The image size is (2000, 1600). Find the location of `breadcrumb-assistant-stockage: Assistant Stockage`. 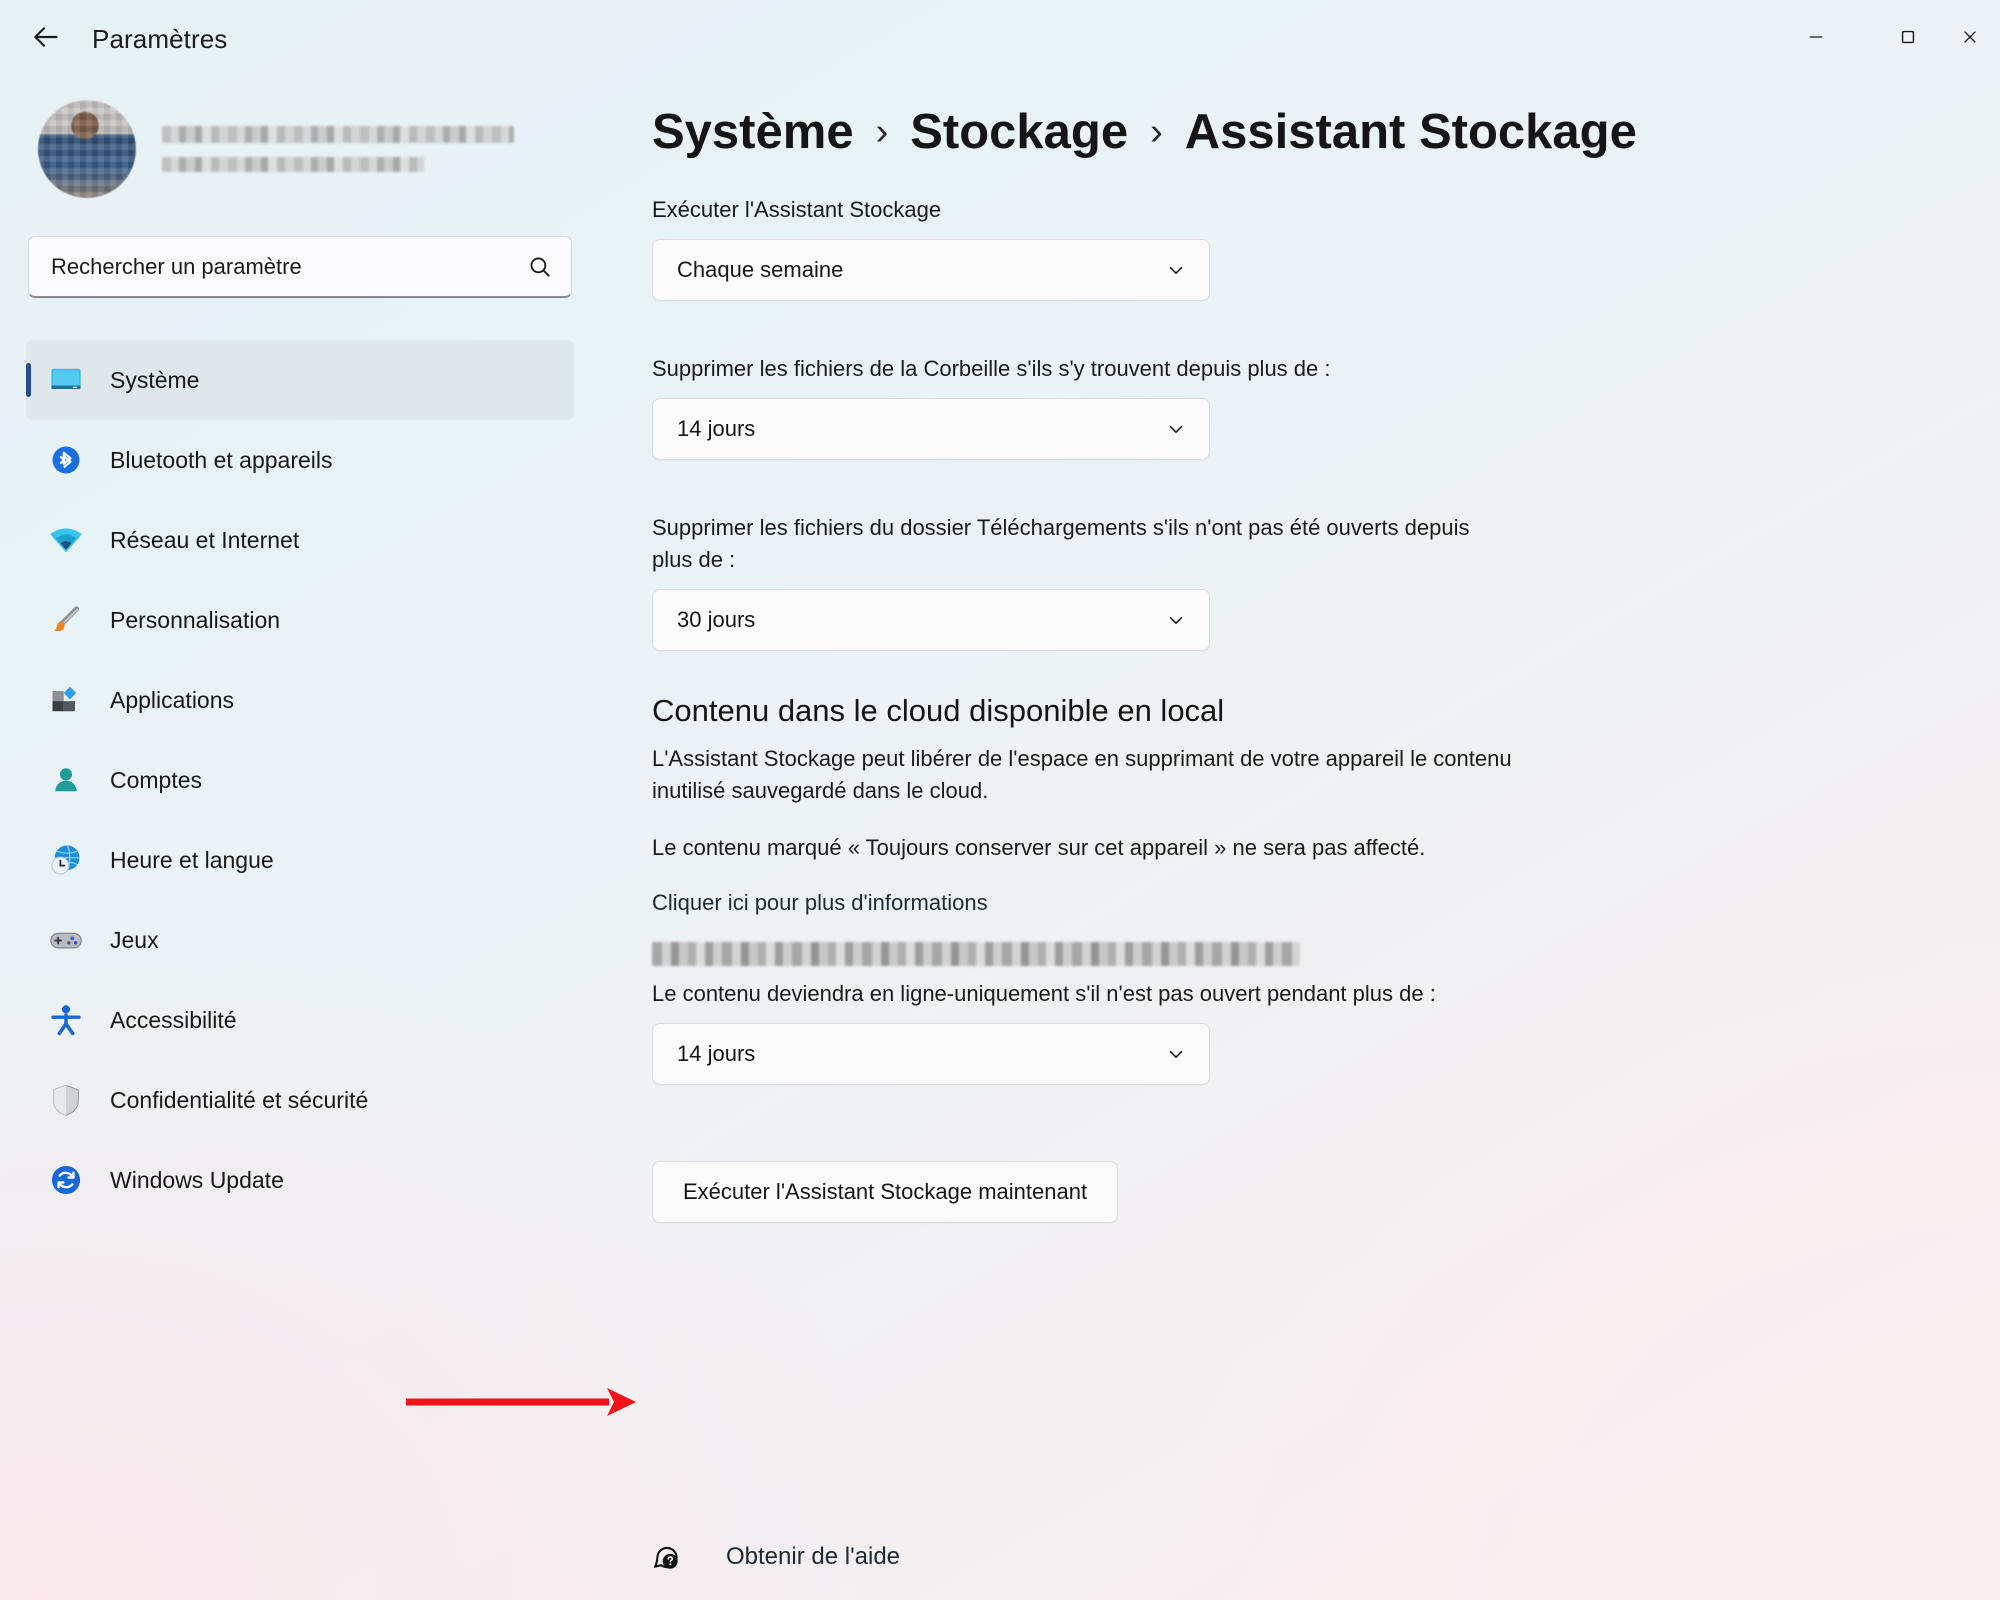

breadcrumb-assistant-stockage: Assistant Stockage is located at coordinates (1410, 132).